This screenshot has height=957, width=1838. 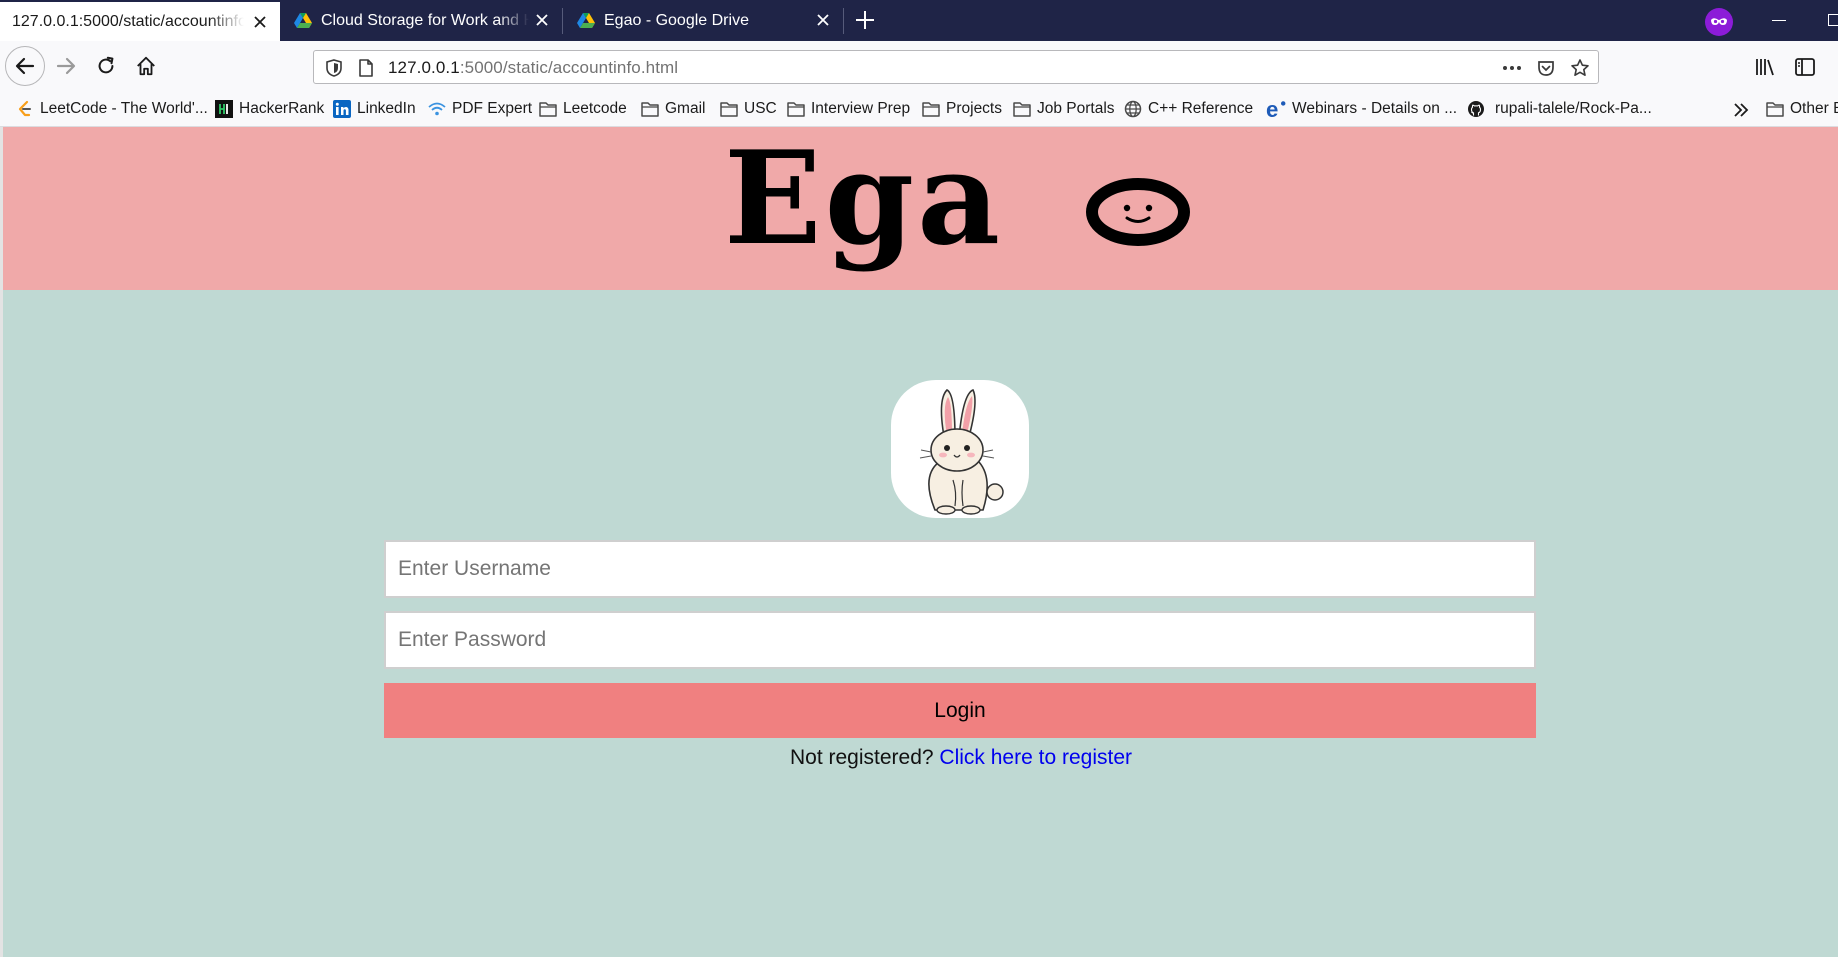 I want to click on bookmark-folder-gmail: Gmail, so click(x=673, y=109).